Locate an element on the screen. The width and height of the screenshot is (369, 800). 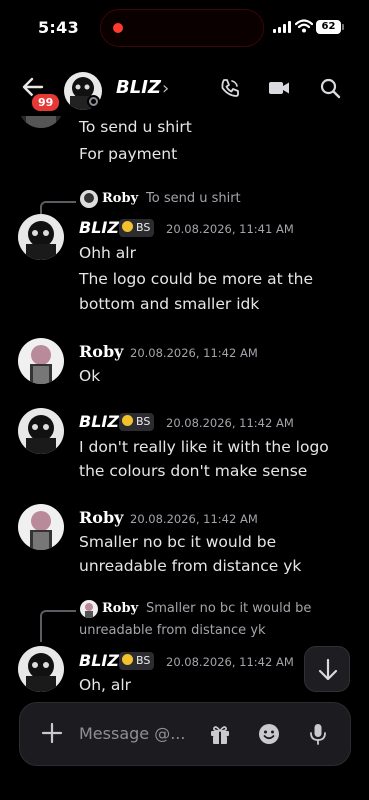
message-text: Oh, alr is located at coordinates (105, 685).